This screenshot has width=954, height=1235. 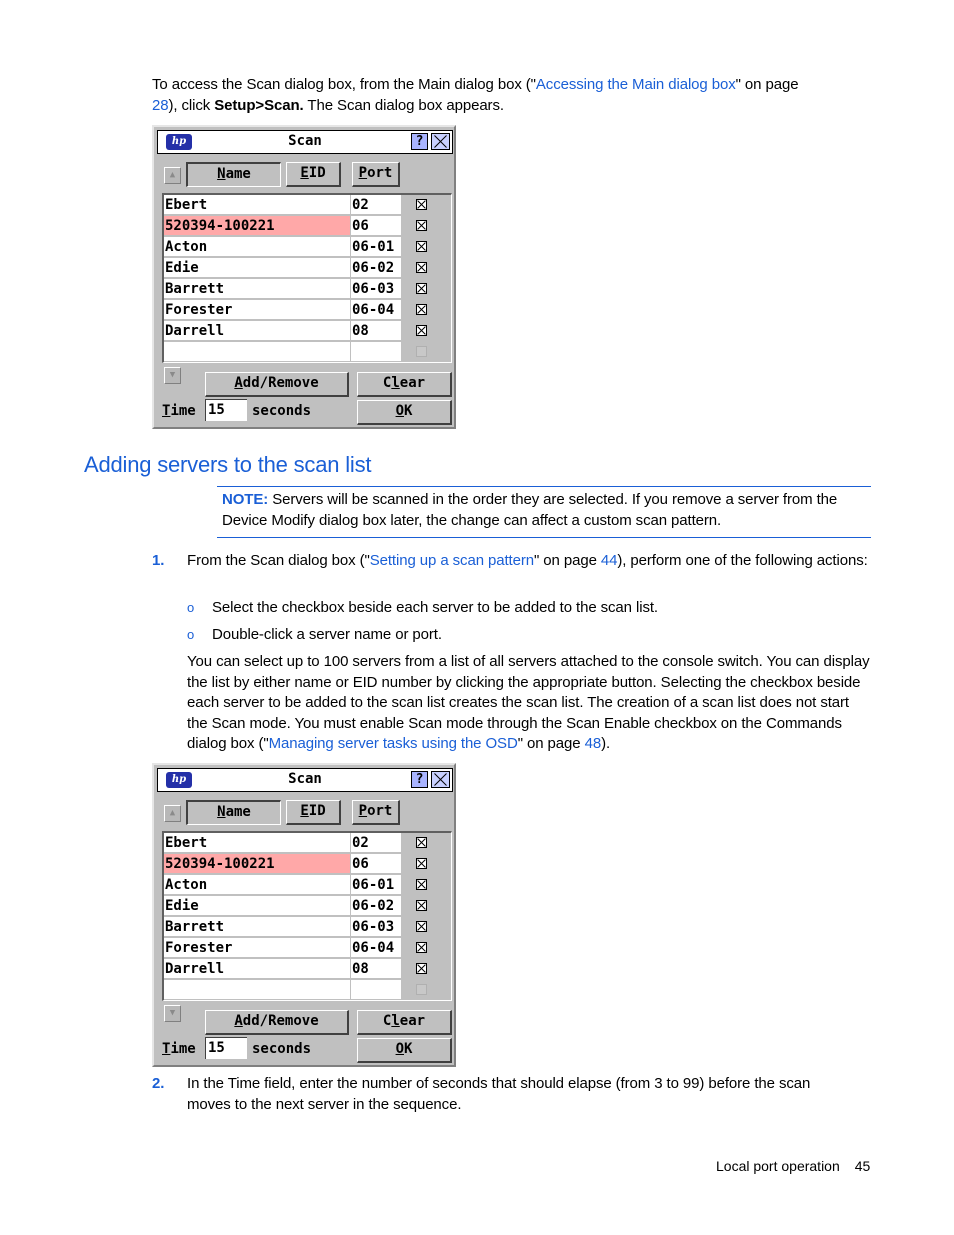 What do you see at coordinates (408, 1049) in the screenshot?
I see `button-label: K` at bounding box center [408, 1049].